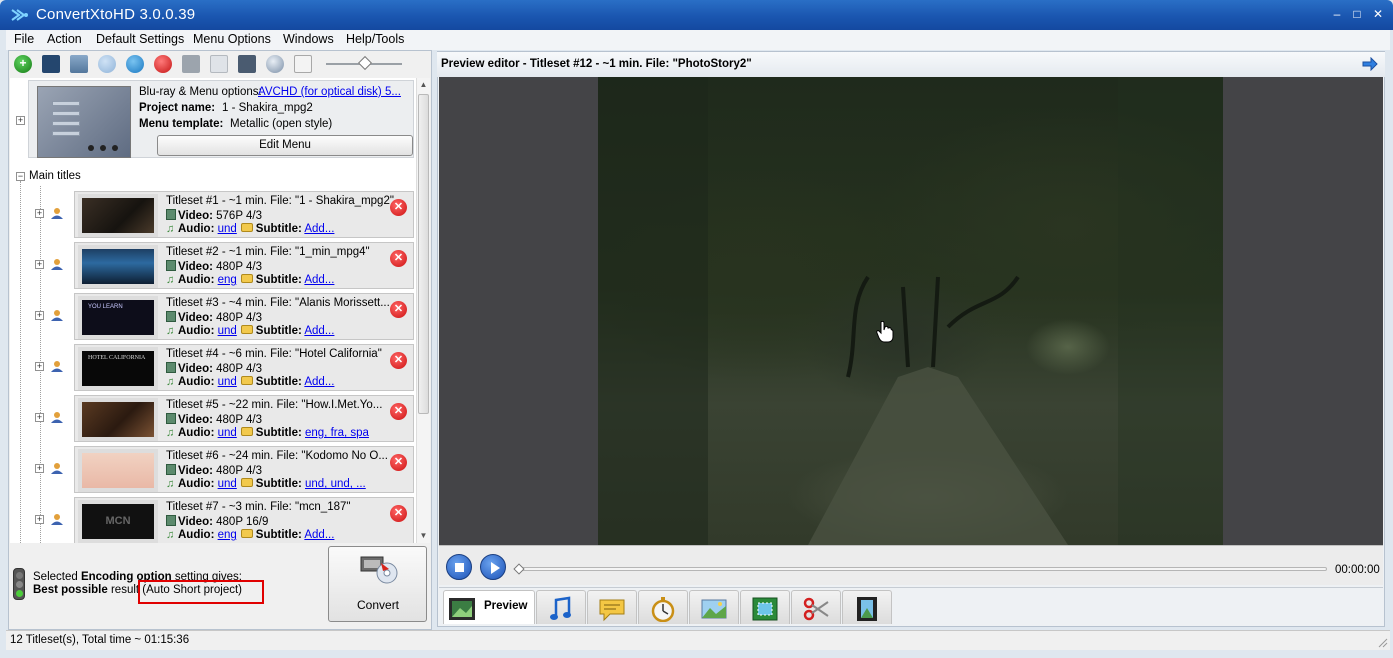  I want to click on project-name-label: Project name:, so click(177, 108).